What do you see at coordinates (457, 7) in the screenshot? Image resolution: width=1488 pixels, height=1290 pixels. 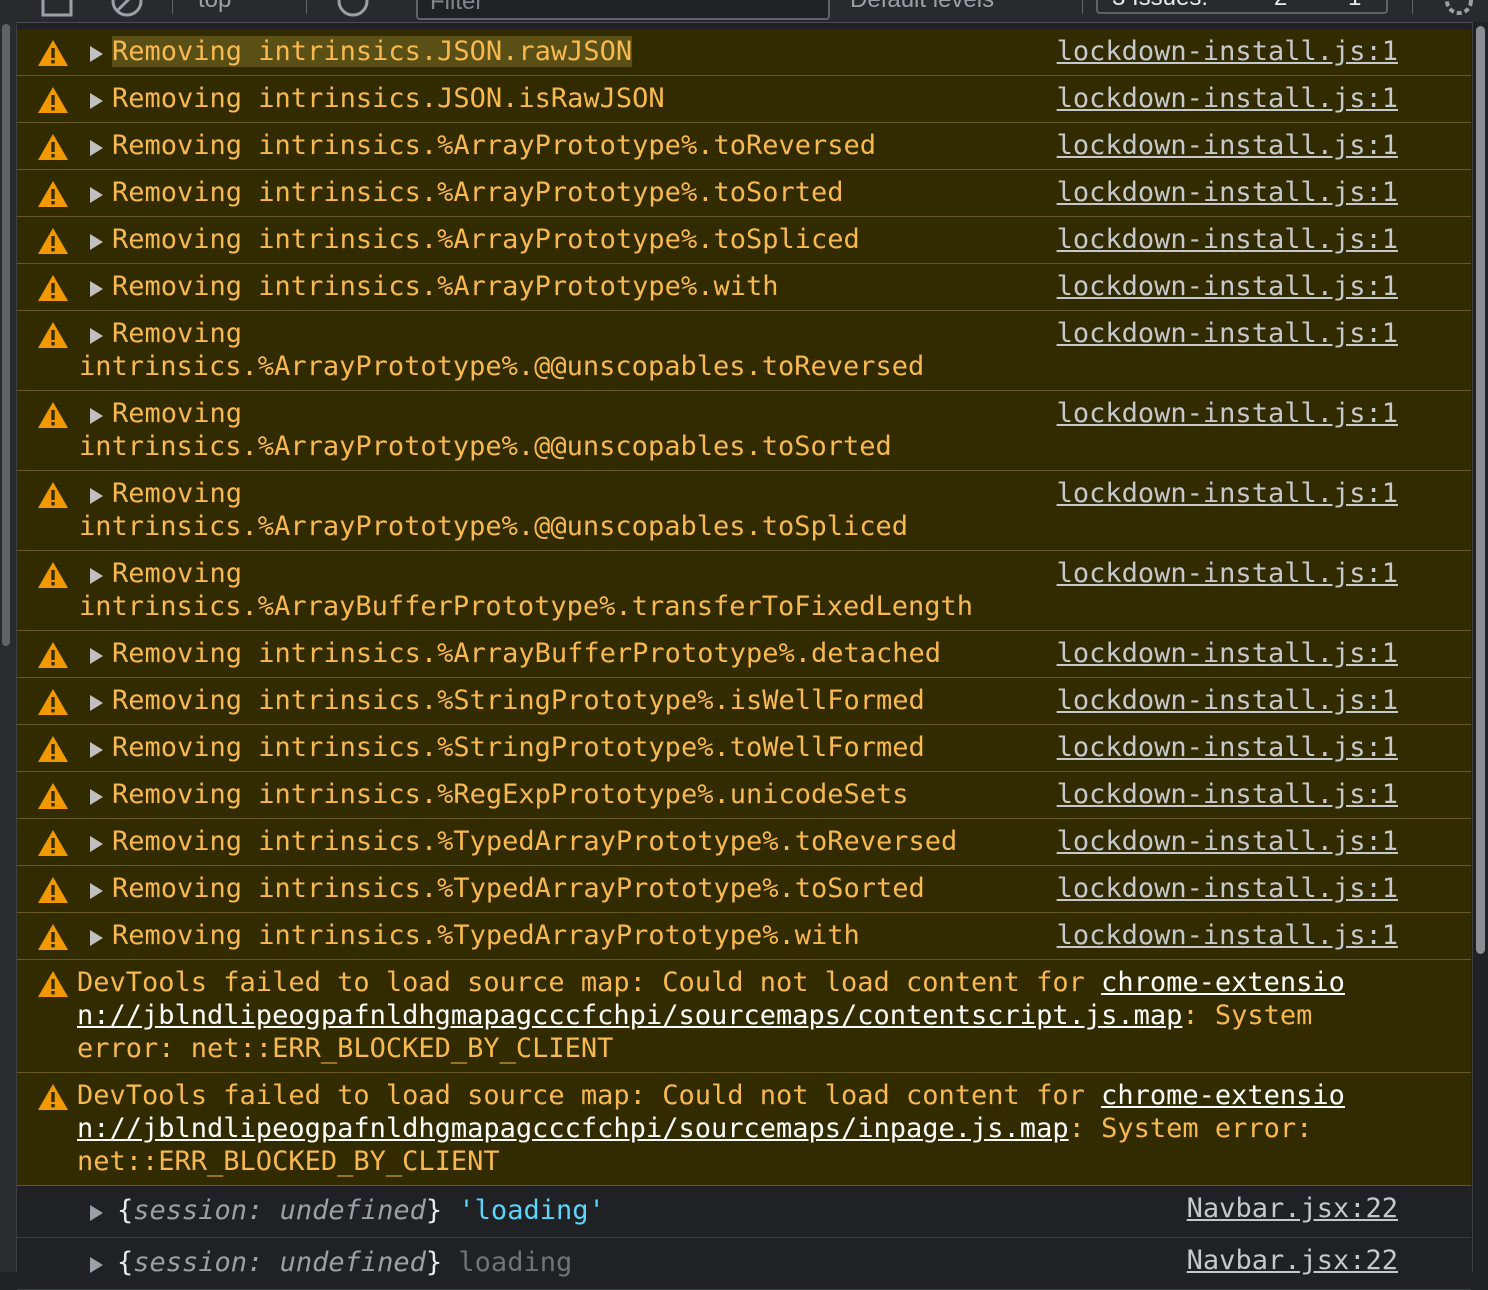 I see `filter-placeholder: Filter` at bounding box center [457, 7].